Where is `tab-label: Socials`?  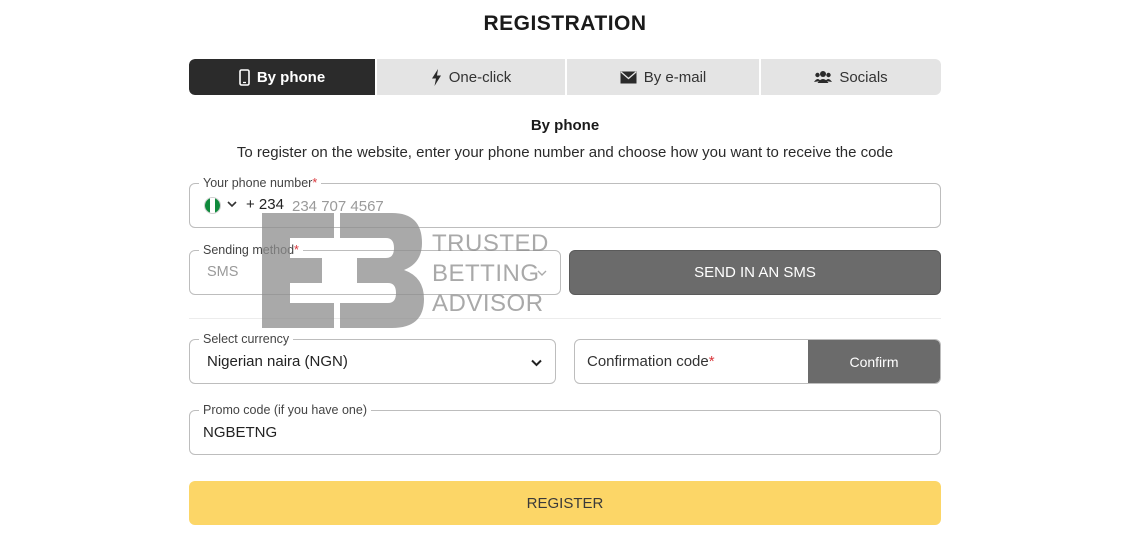 tab-label: Socials is located at coordinates (863, 77).